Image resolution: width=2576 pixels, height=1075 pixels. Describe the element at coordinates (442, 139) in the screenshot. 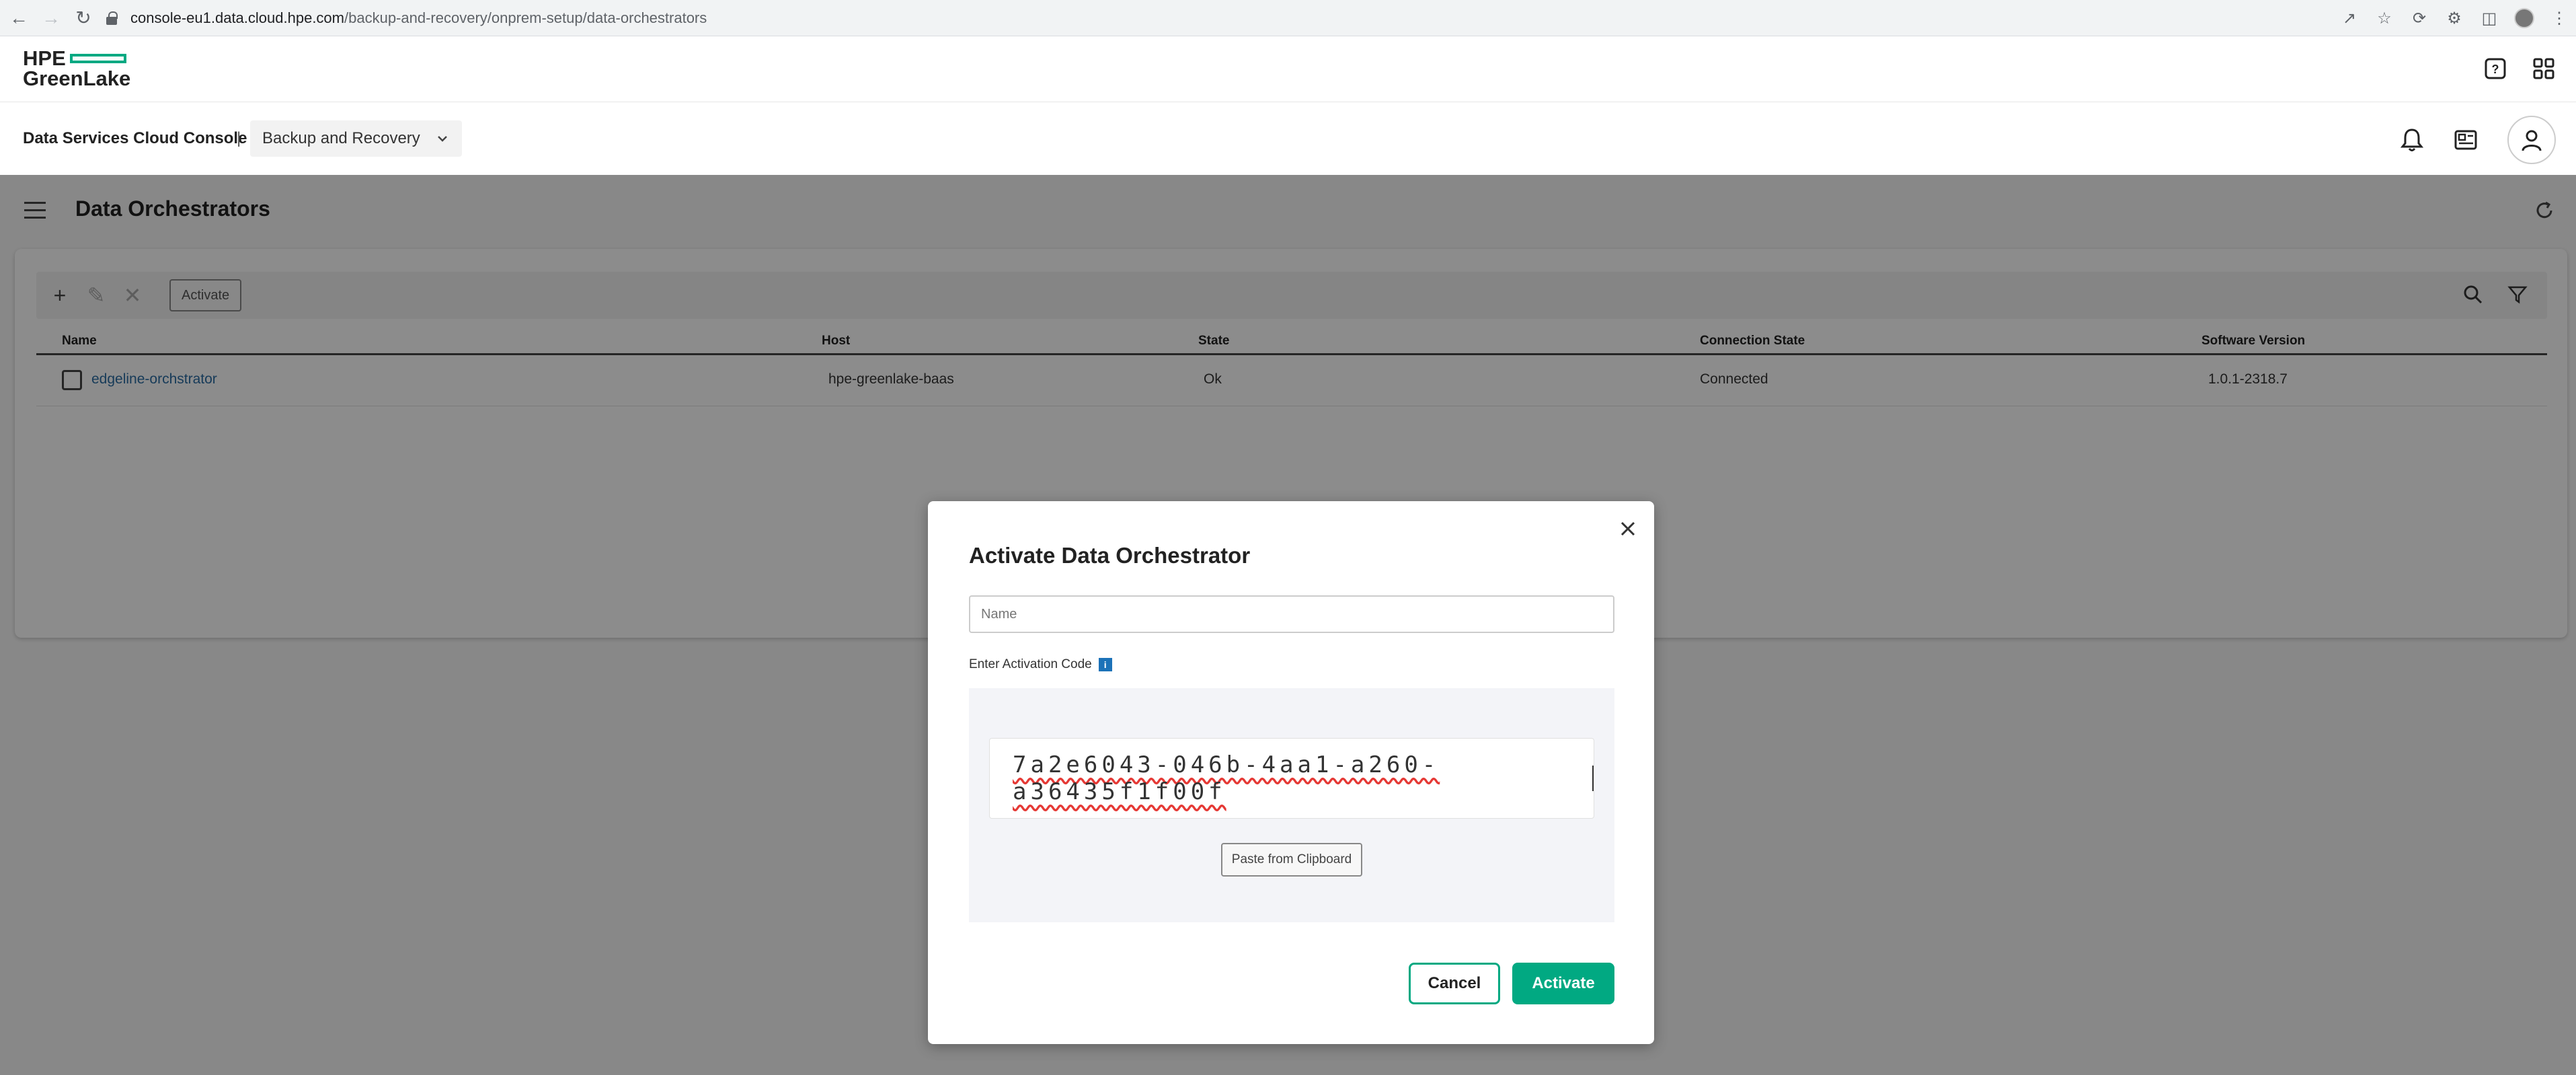

I see `chevron-down-icon` at that location.